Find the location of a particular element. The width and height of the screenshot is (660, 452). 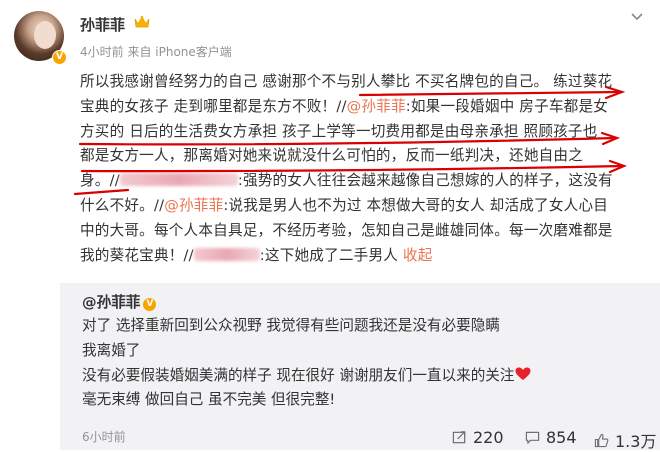

crown-icon is located at coordinates (142, 21).